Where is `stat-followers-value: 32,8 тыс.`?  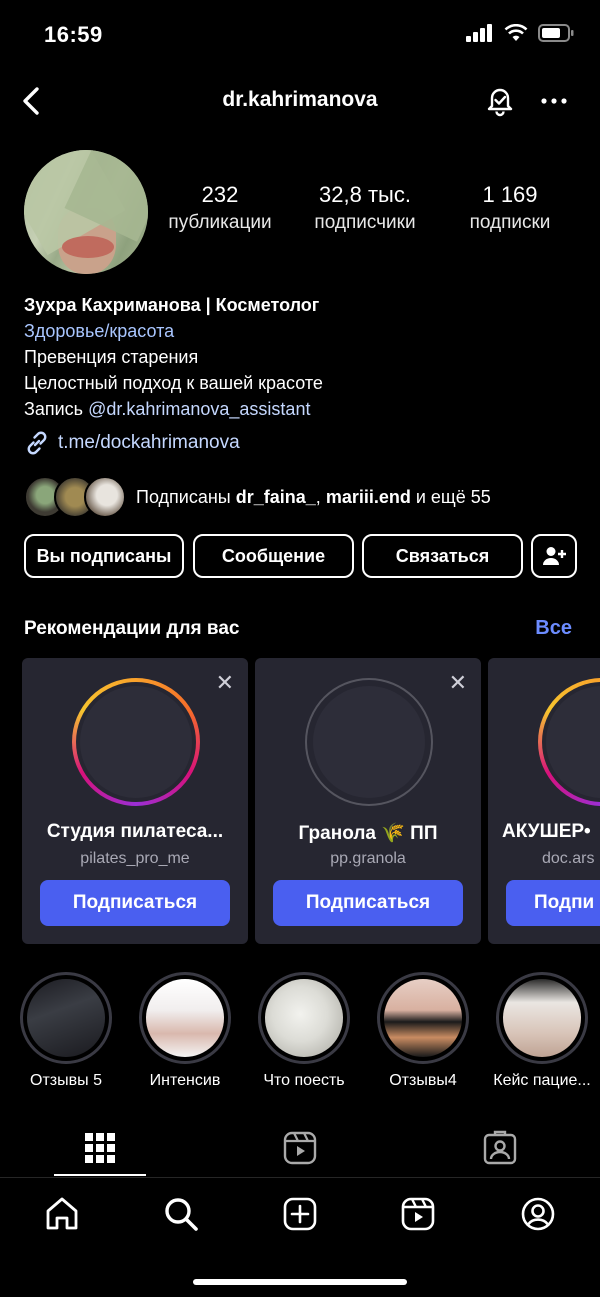 stat-followers-value: 32,8 тыс. is located at coordinates (365, 194).